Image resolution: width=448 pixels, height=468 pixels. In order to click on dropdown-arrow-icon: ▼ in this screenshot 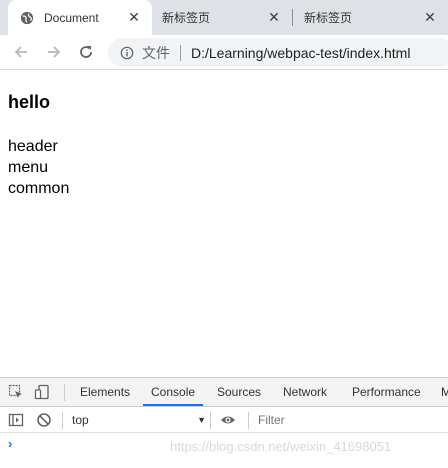, I will do `click(201, 420)`.